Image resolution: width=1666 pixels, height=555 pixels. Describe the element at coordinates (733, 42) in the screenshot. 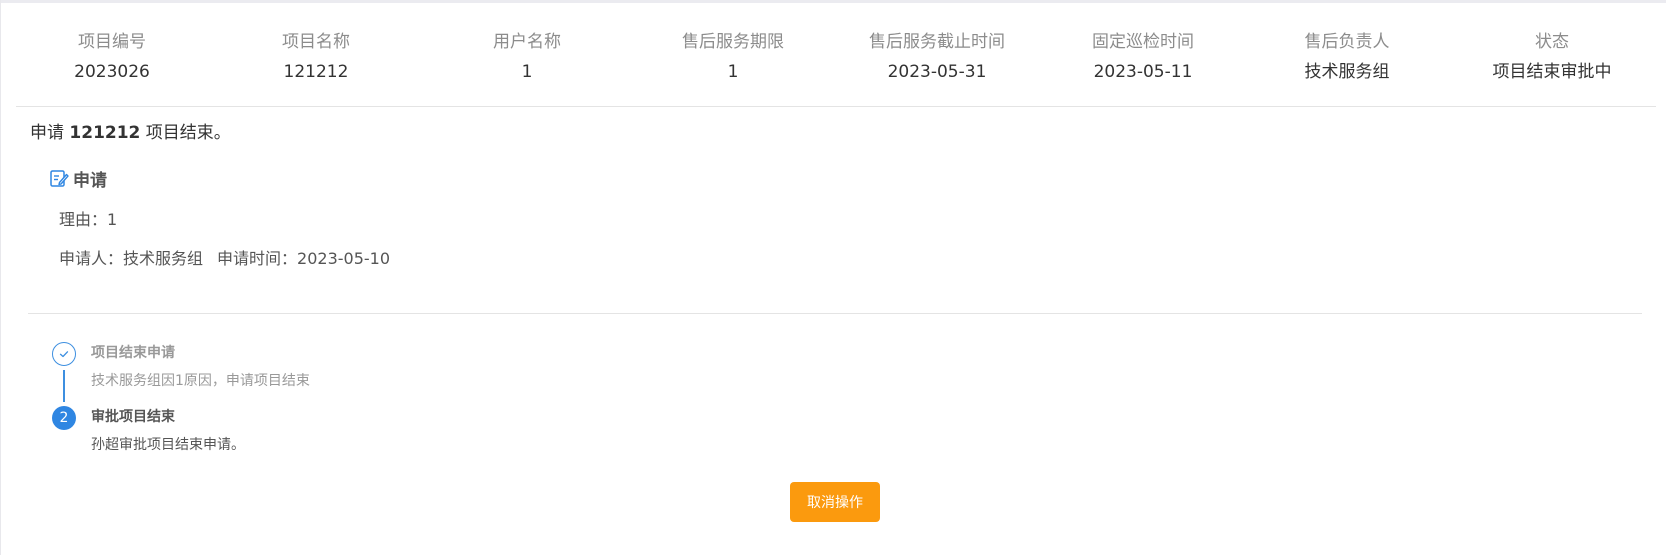

I see `info-label: 售后服务期限` at that location.